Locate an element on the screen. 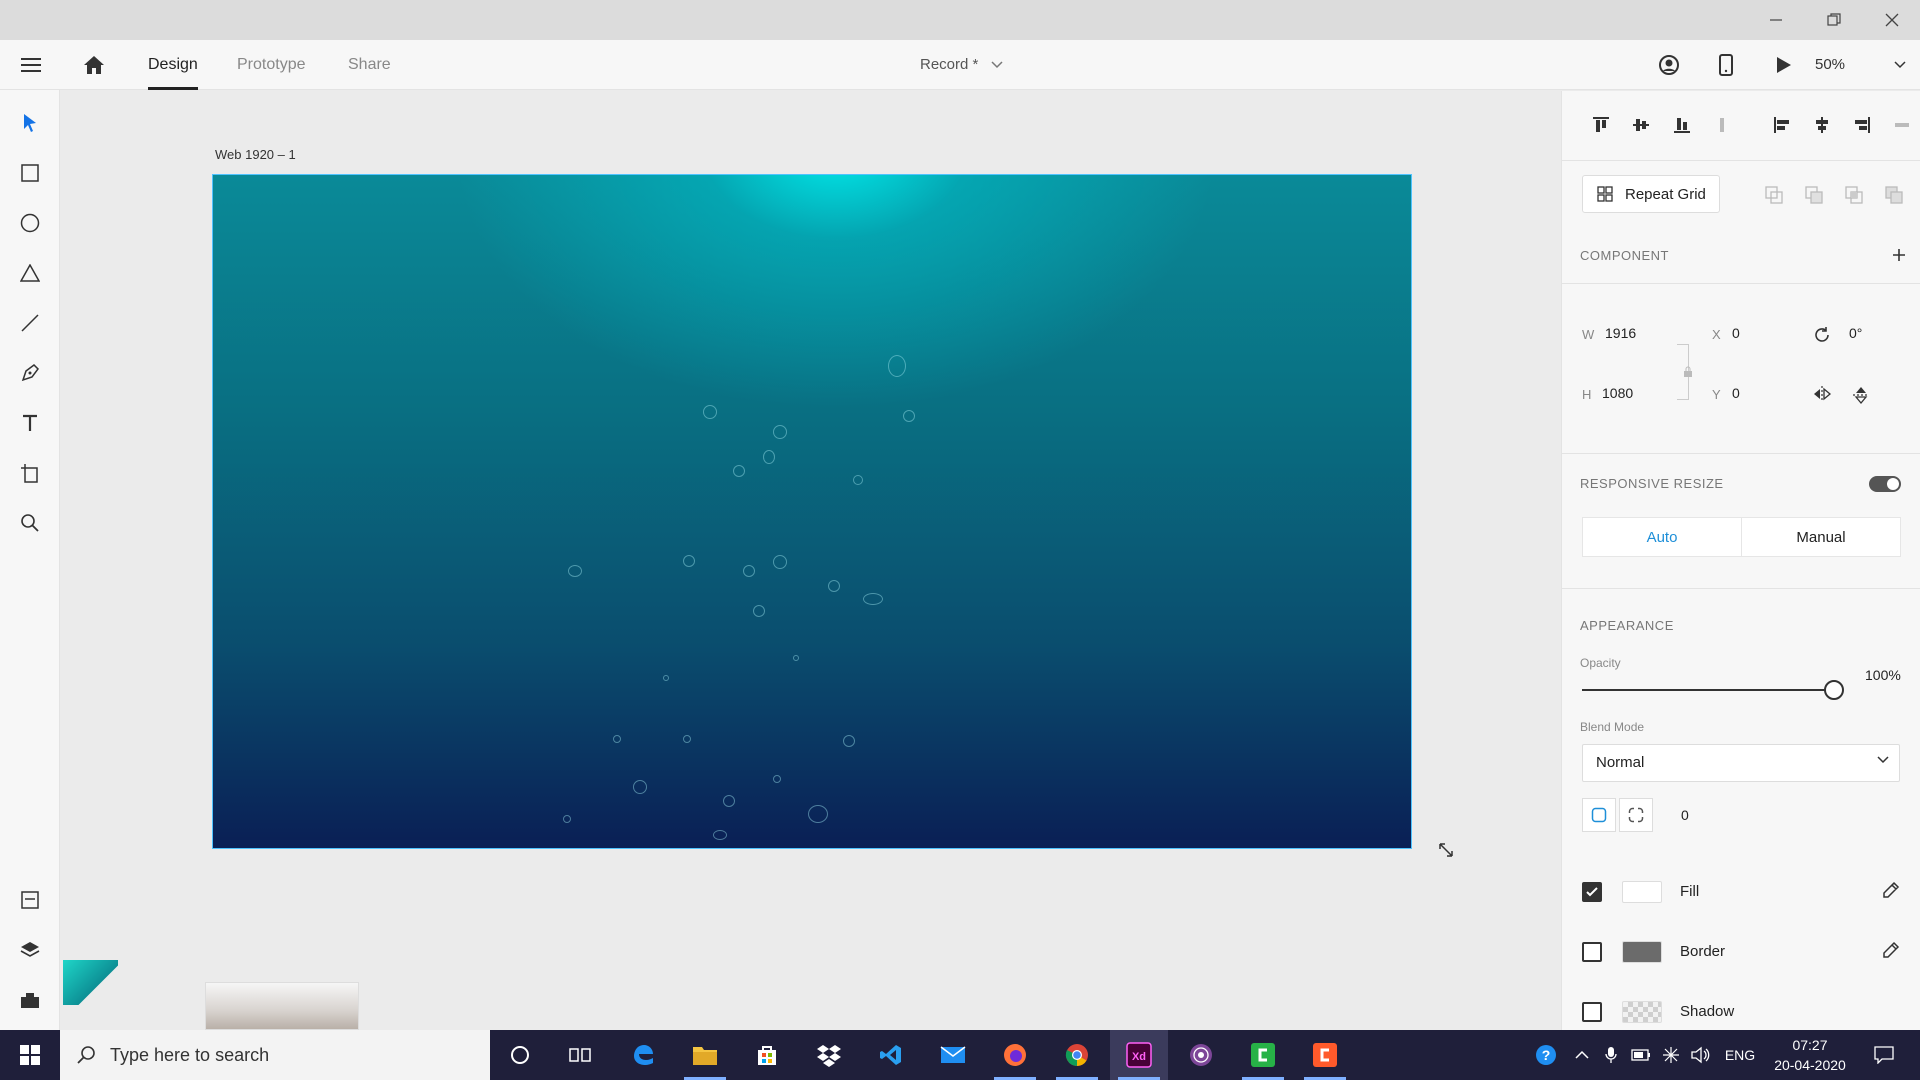 Image resolution: width=1920 pixels, height=1080 pixels. device-preview-button is located at coordinates (1726, 65).